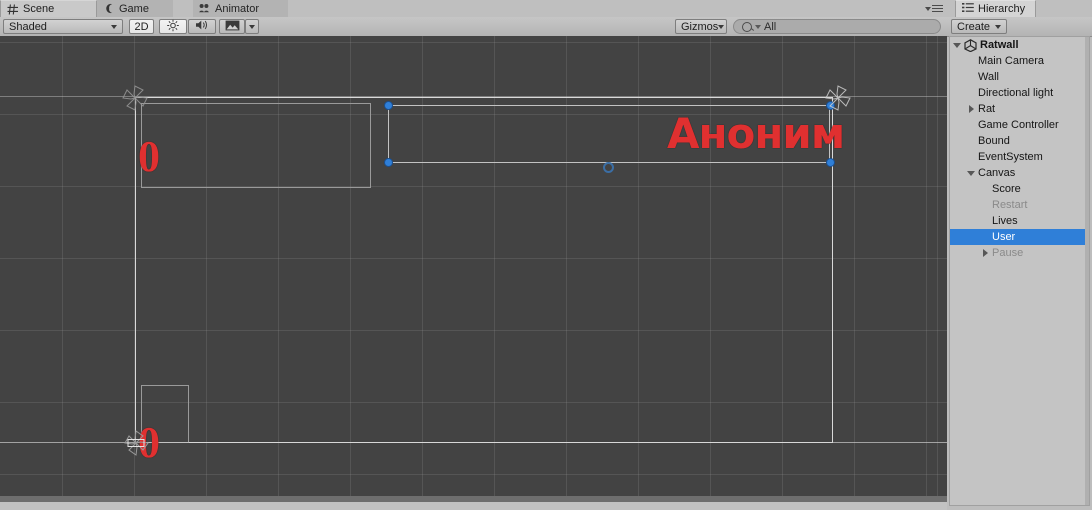  I want to click on tab-game-label: Game, so click(134, 8).